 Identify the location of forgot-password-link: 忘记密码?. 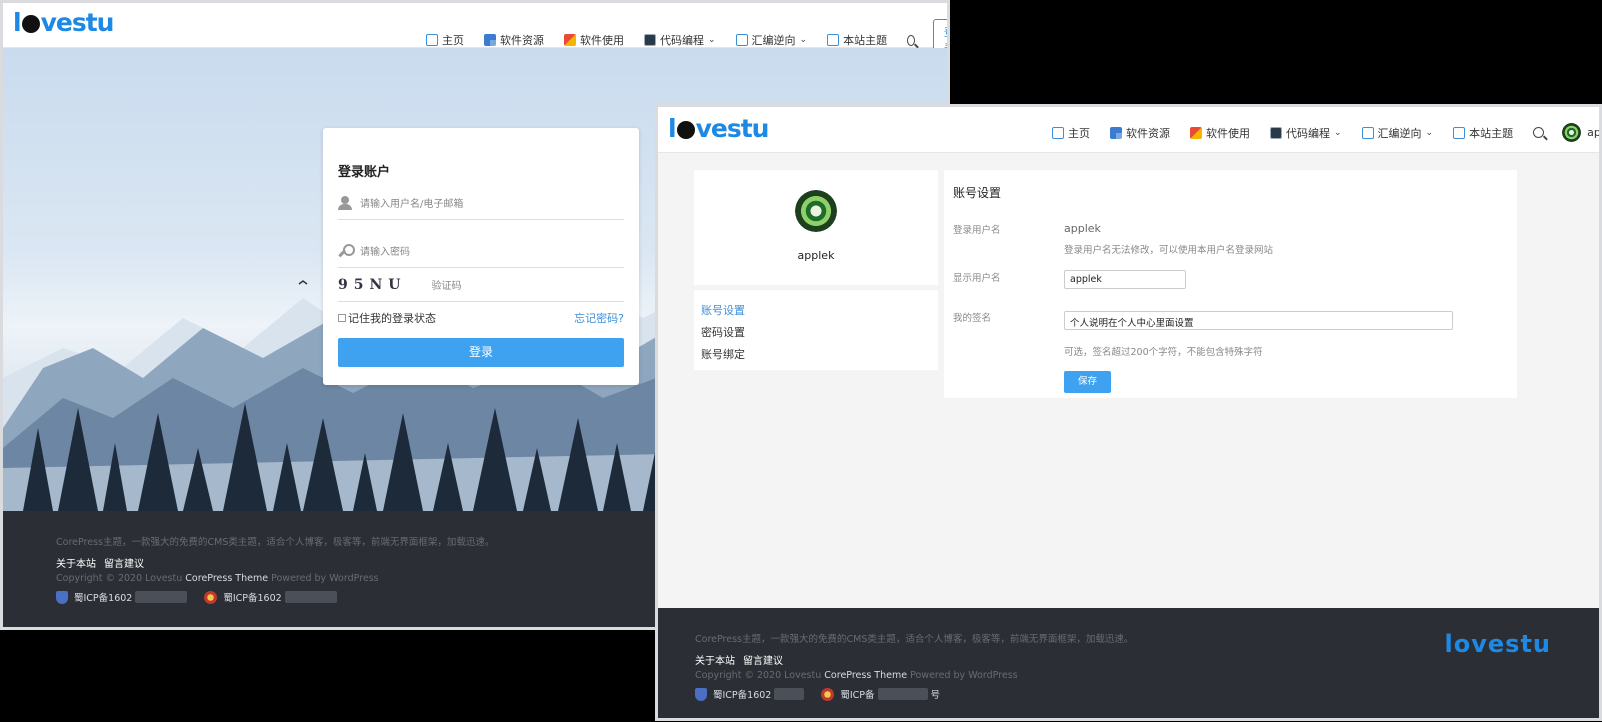
(599, 318).